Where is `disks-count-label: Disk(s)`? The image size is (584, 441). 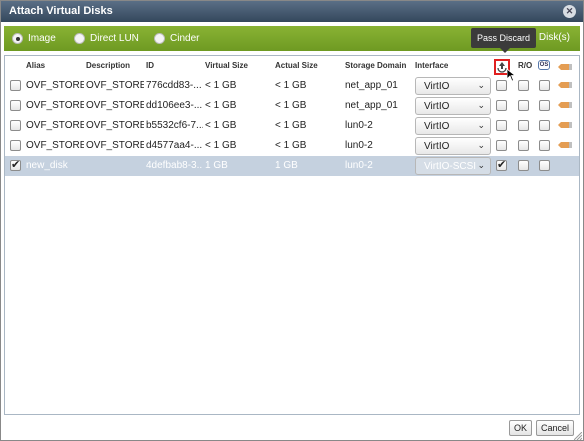 disks-count-label: Disk(s) is located at coordinates (554, 37).